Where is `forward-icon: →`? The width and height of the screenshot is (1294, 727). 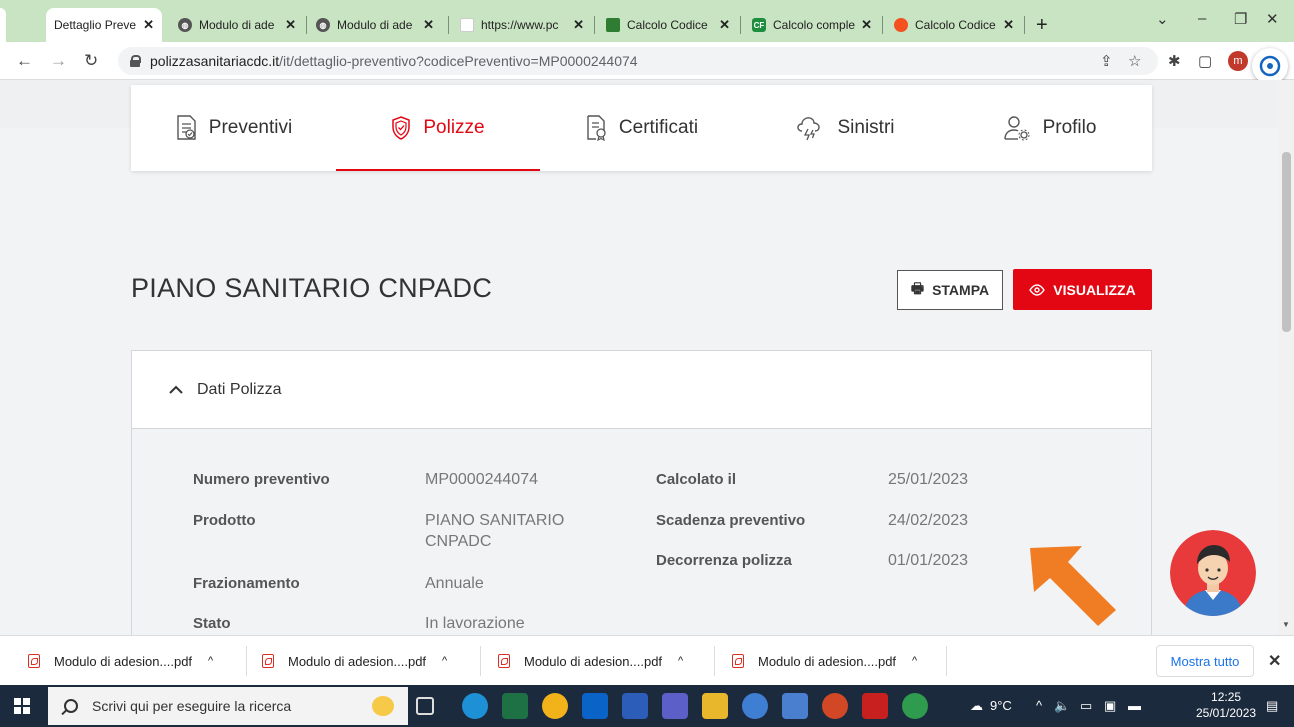
forward-icon: → is located at coordinates (58, 61).